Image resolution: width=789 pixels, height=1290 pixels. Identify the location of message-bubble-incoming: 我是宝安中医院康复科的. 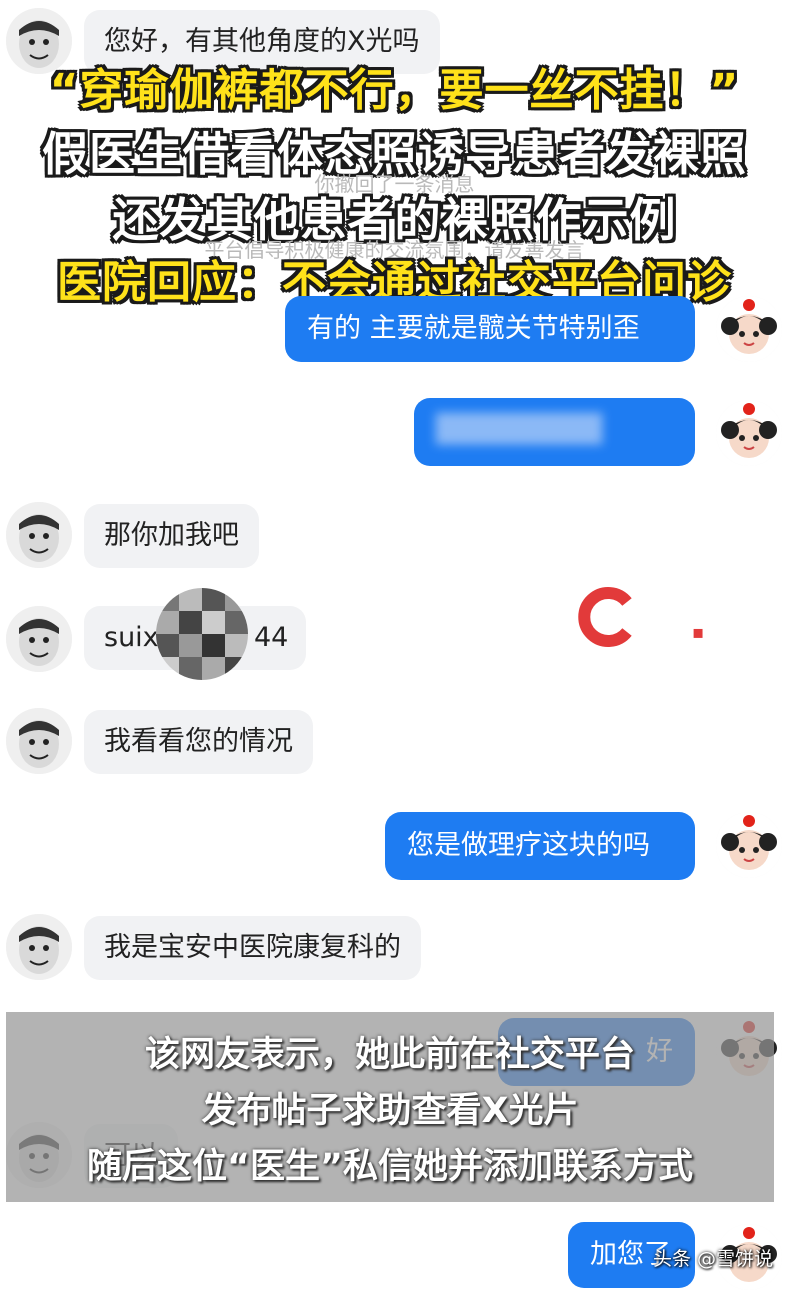
(252, 948).